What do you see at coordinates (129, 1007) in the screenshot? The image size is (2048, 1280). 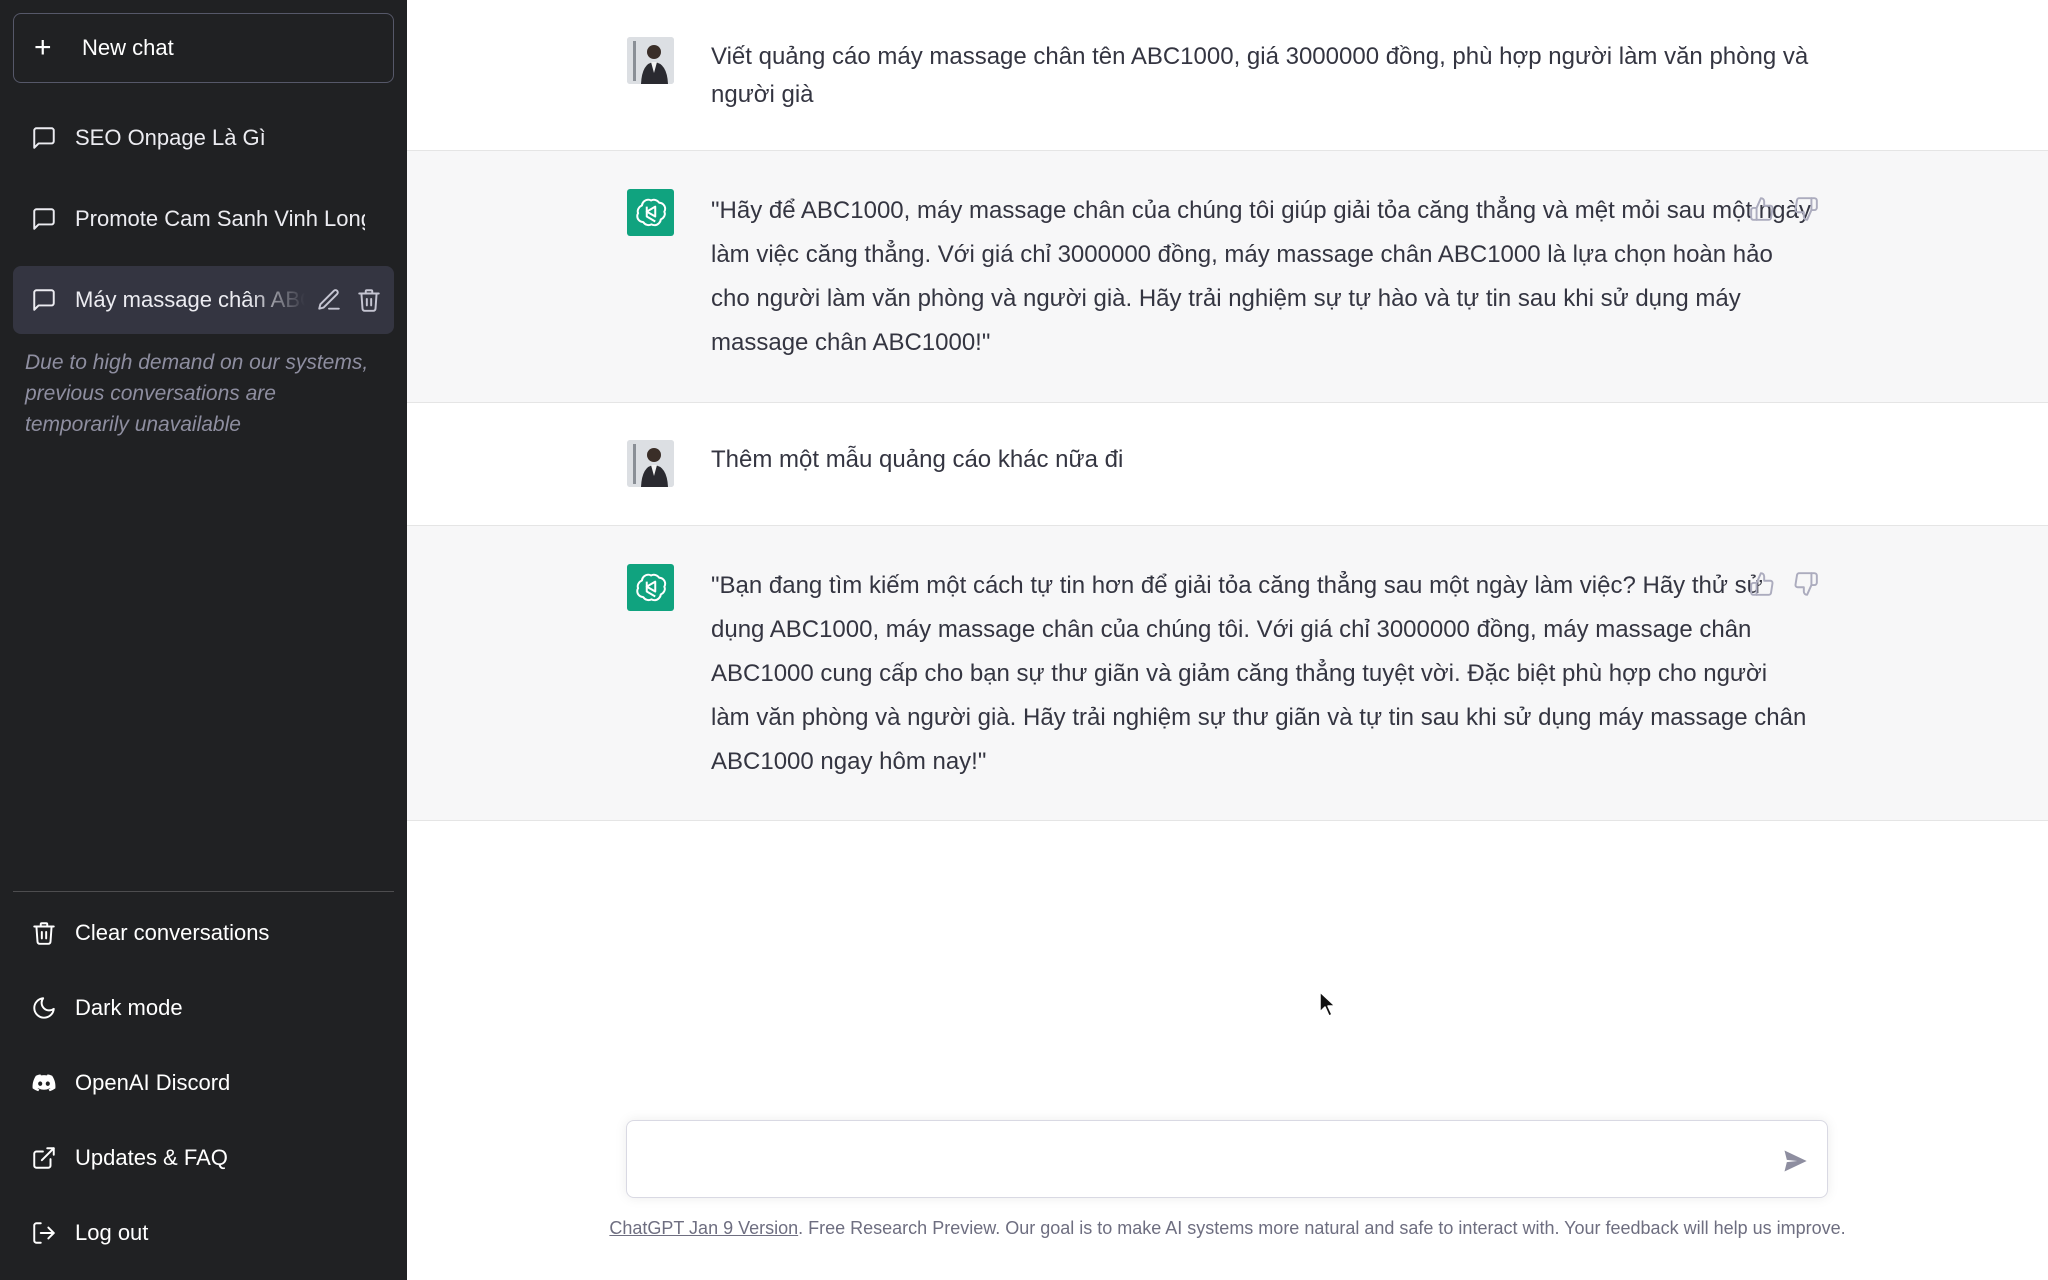 I see `dark-mode-label: Dark mode` at bounding box center [129, 1007].